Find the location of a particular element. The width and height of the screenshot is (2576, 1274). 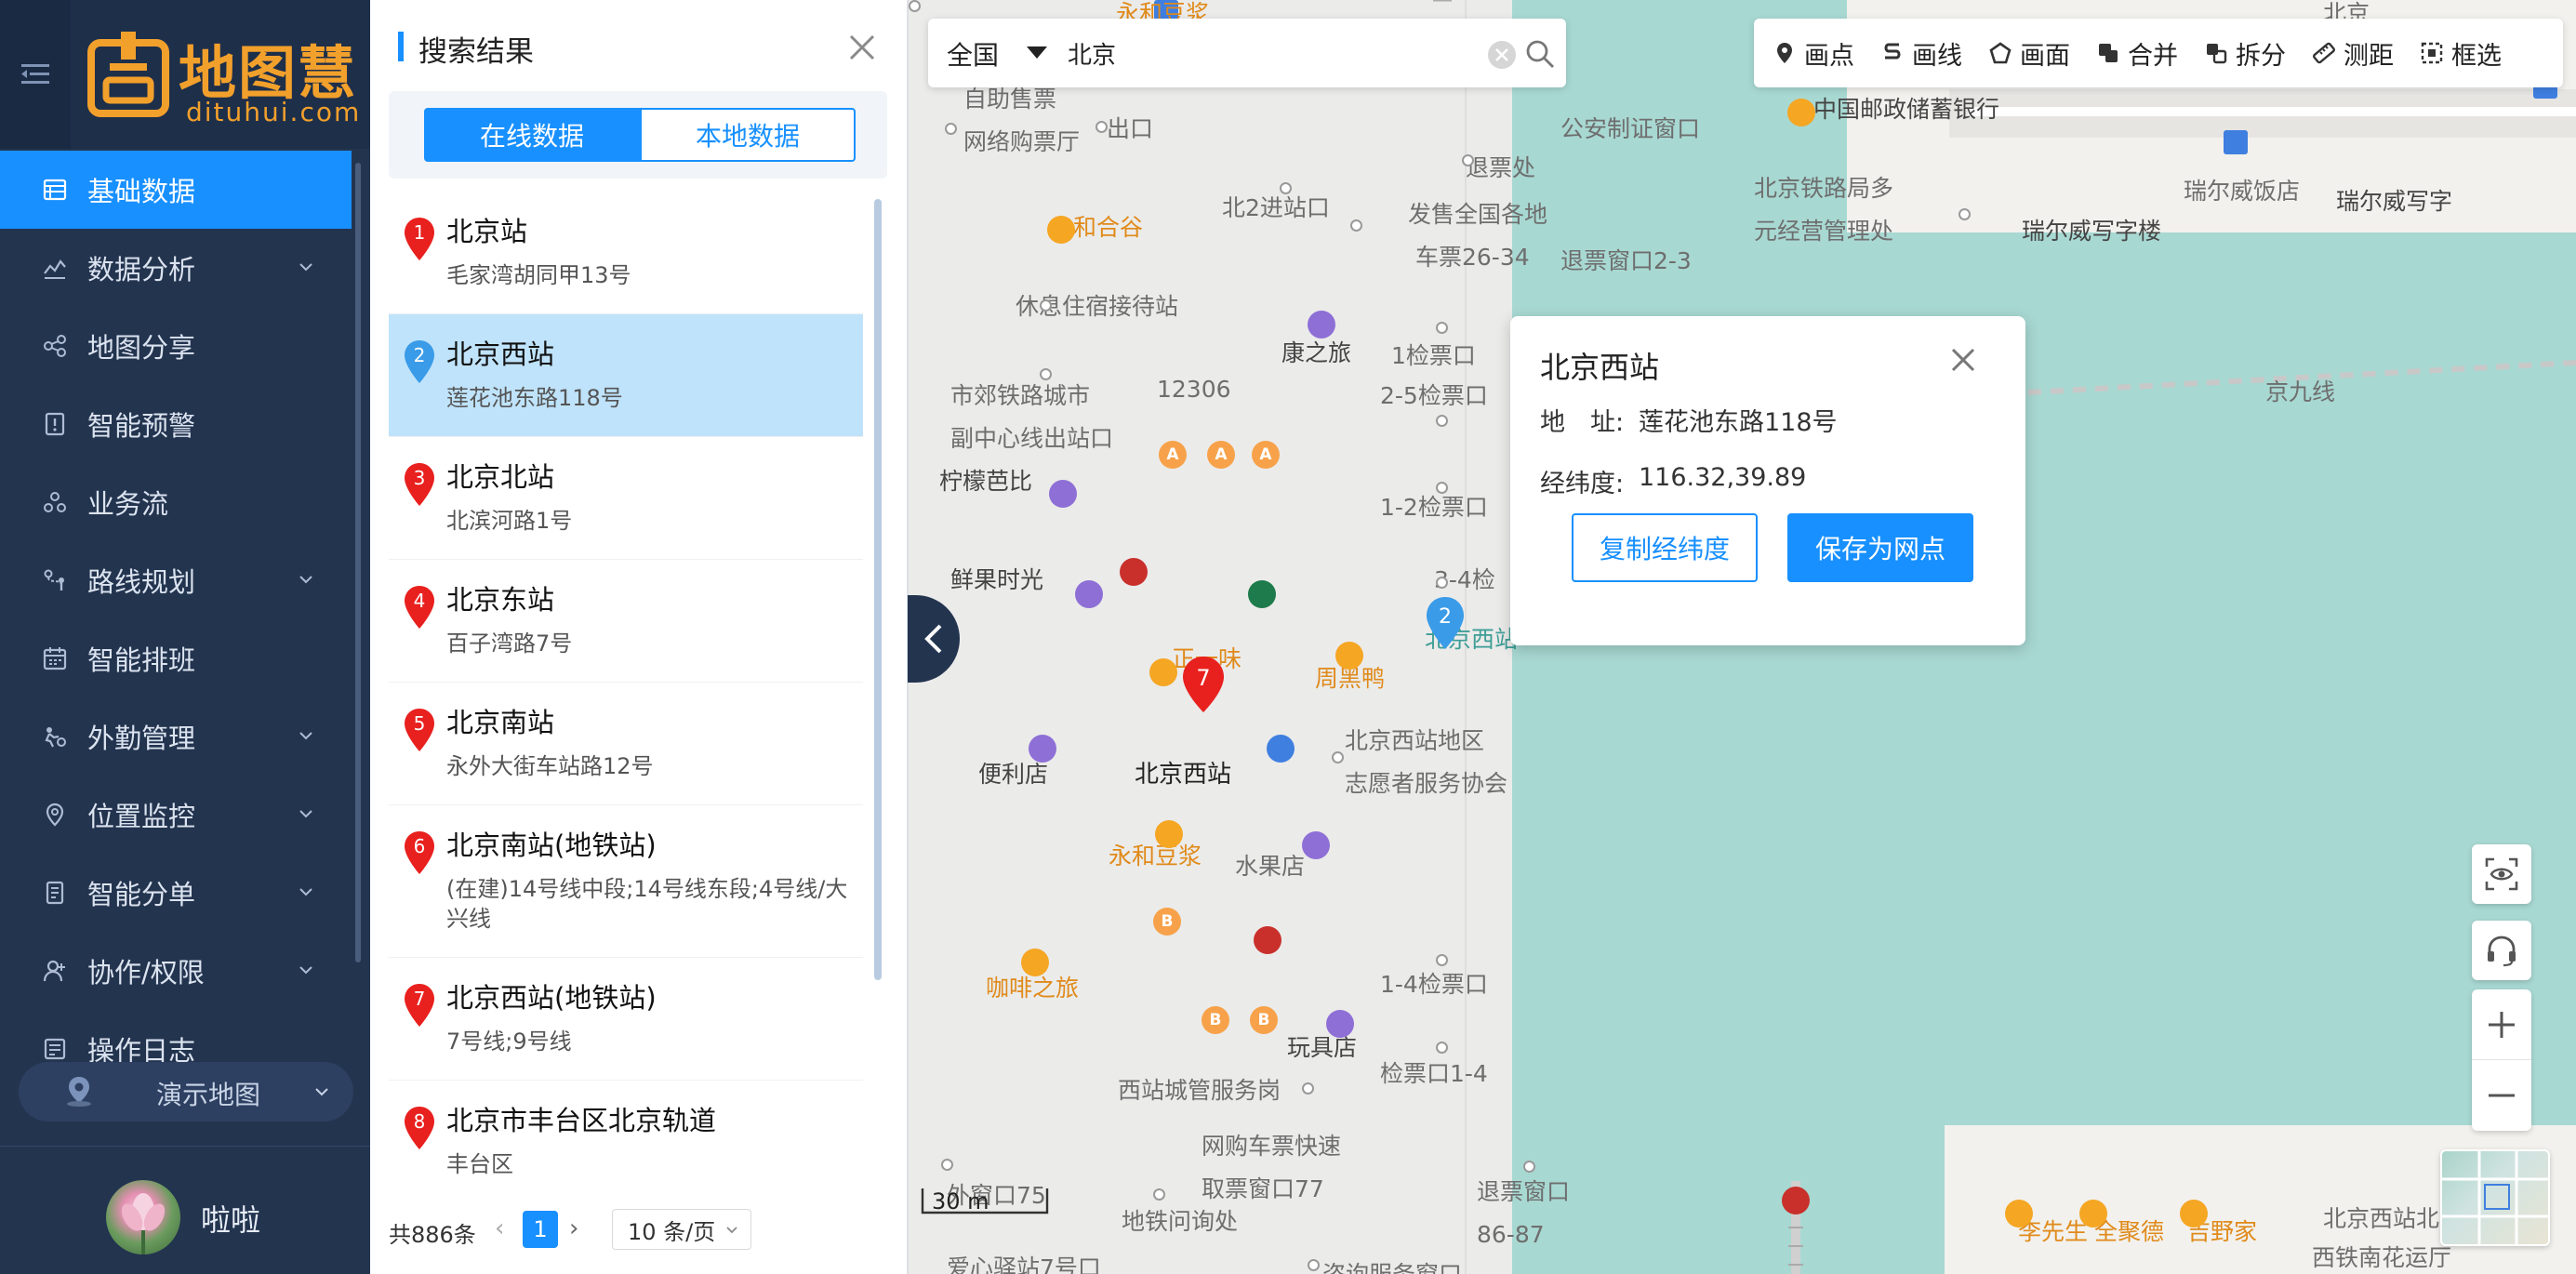

sidebar-collapse-button is located at coordinates (35, 74).